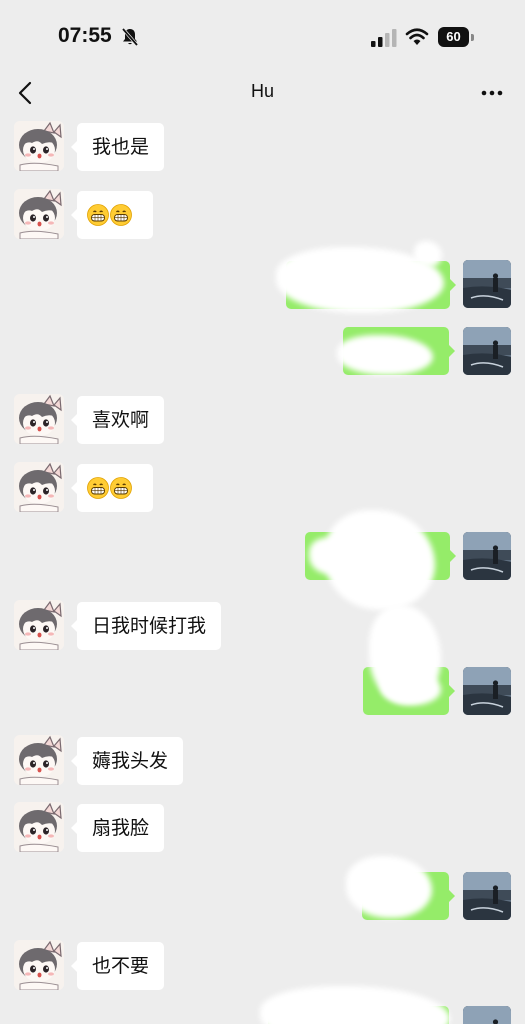 The image size is (525, 1024). I want to click on chat-title: Hu, so click(262, 91).